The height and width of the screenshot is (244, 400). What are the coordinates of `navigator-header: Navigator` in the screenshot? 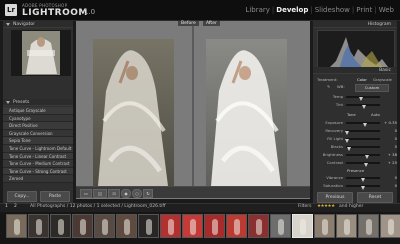 It's located at (38, 24).